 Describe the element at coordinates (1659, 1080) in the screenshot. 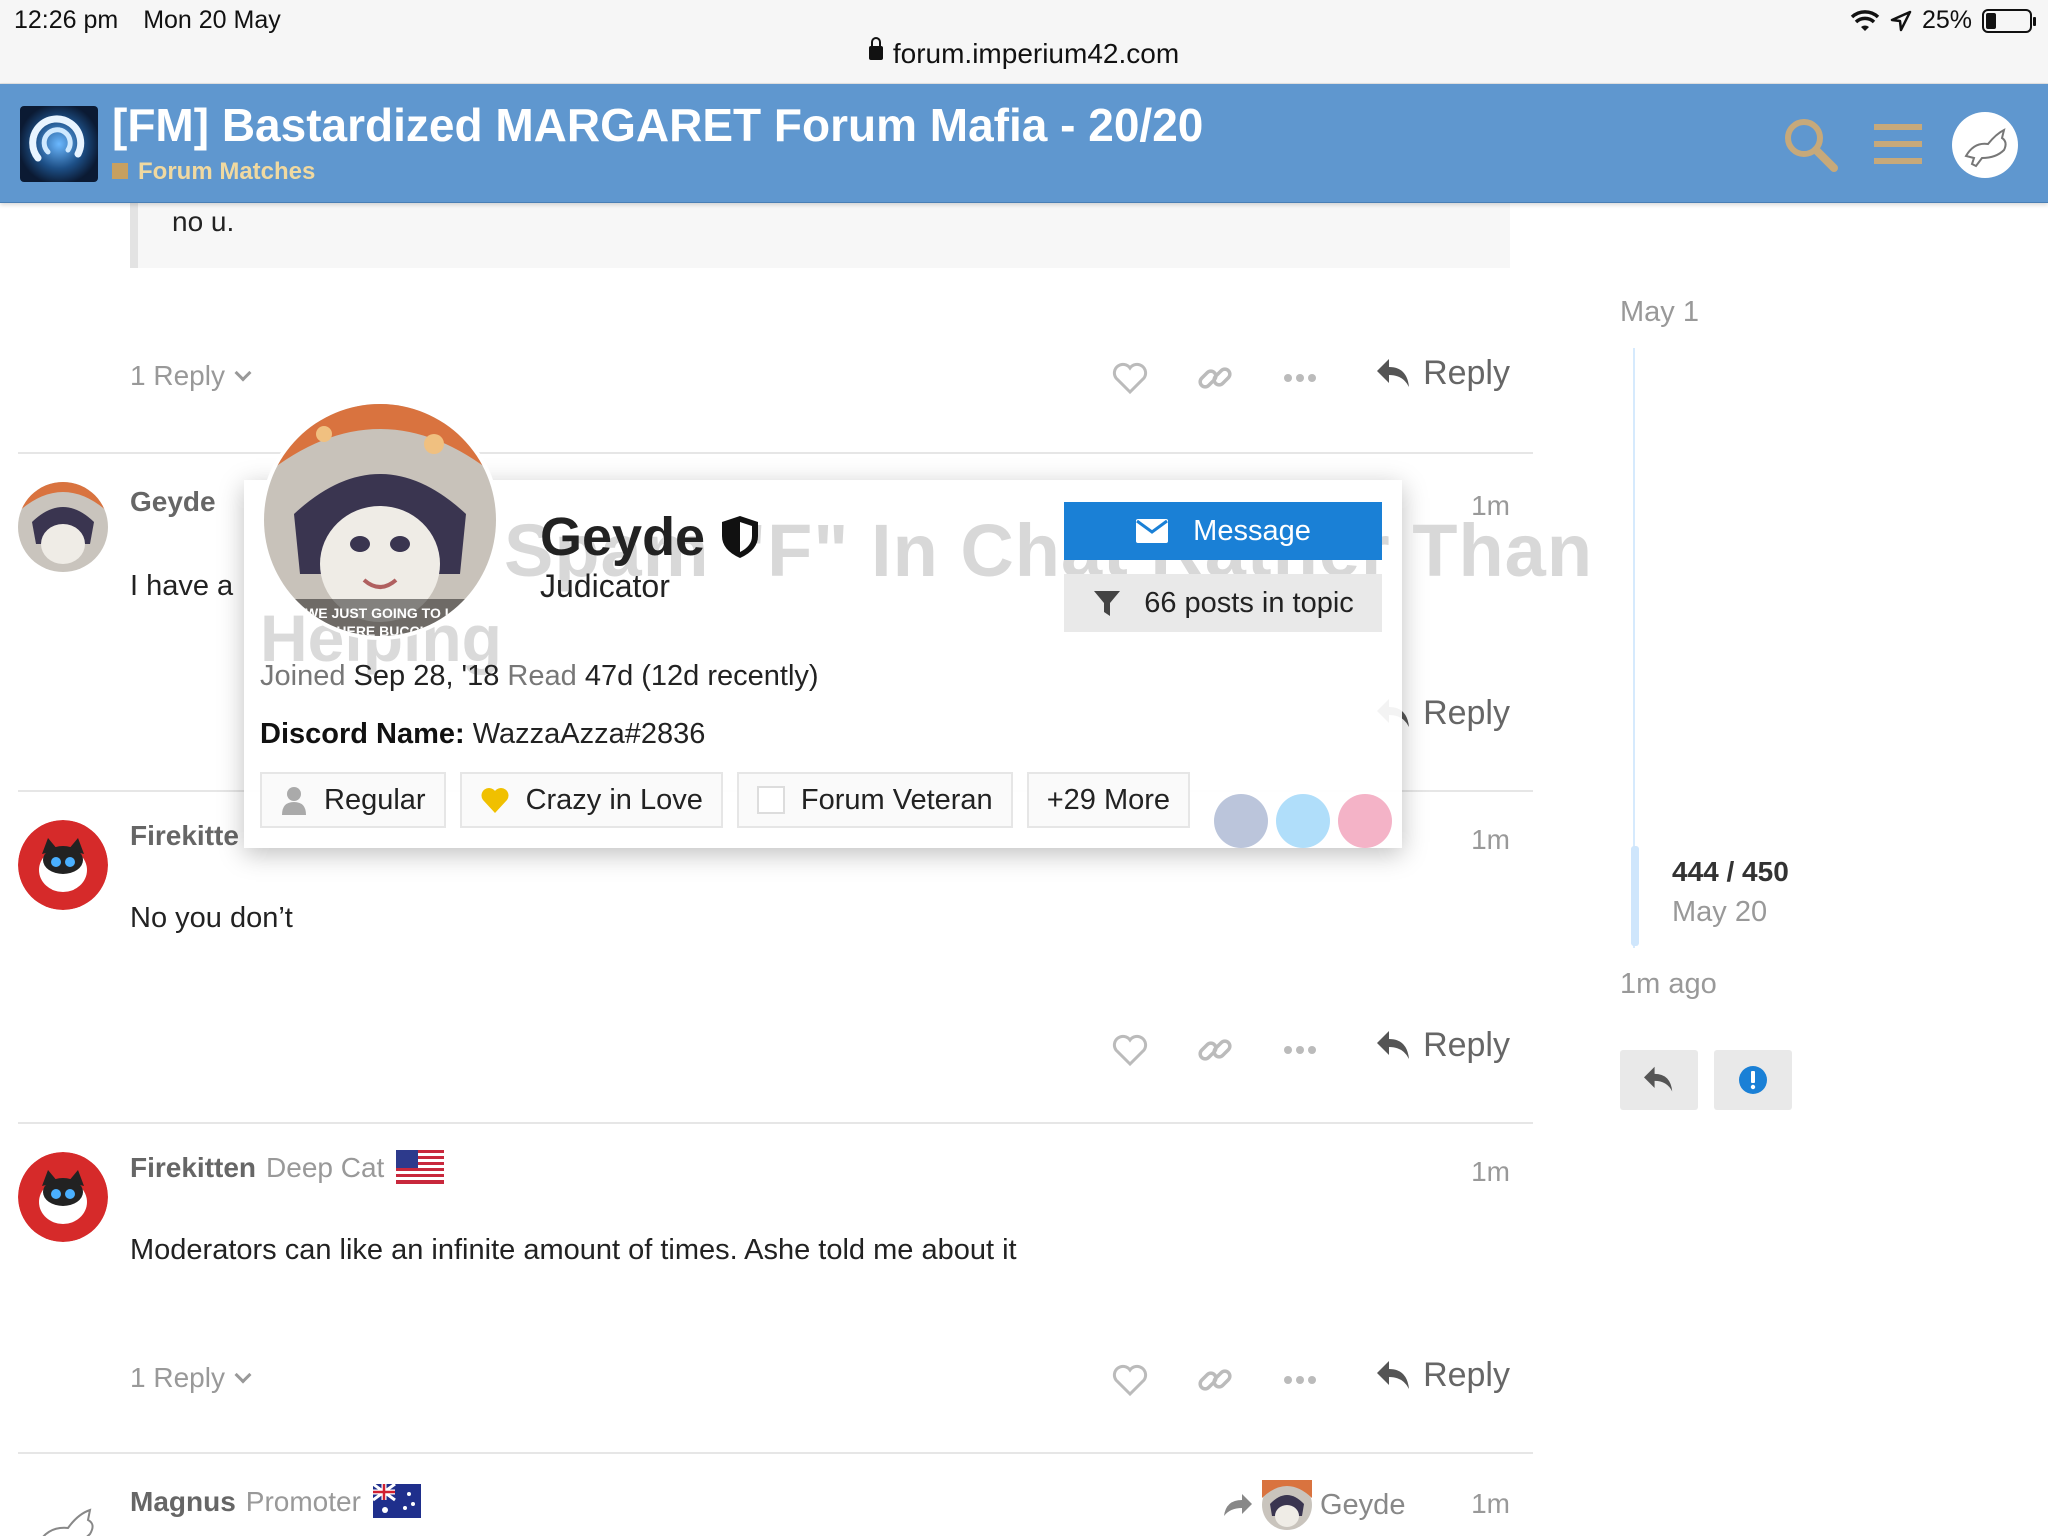

I see `timeline-reply-button` at that location.